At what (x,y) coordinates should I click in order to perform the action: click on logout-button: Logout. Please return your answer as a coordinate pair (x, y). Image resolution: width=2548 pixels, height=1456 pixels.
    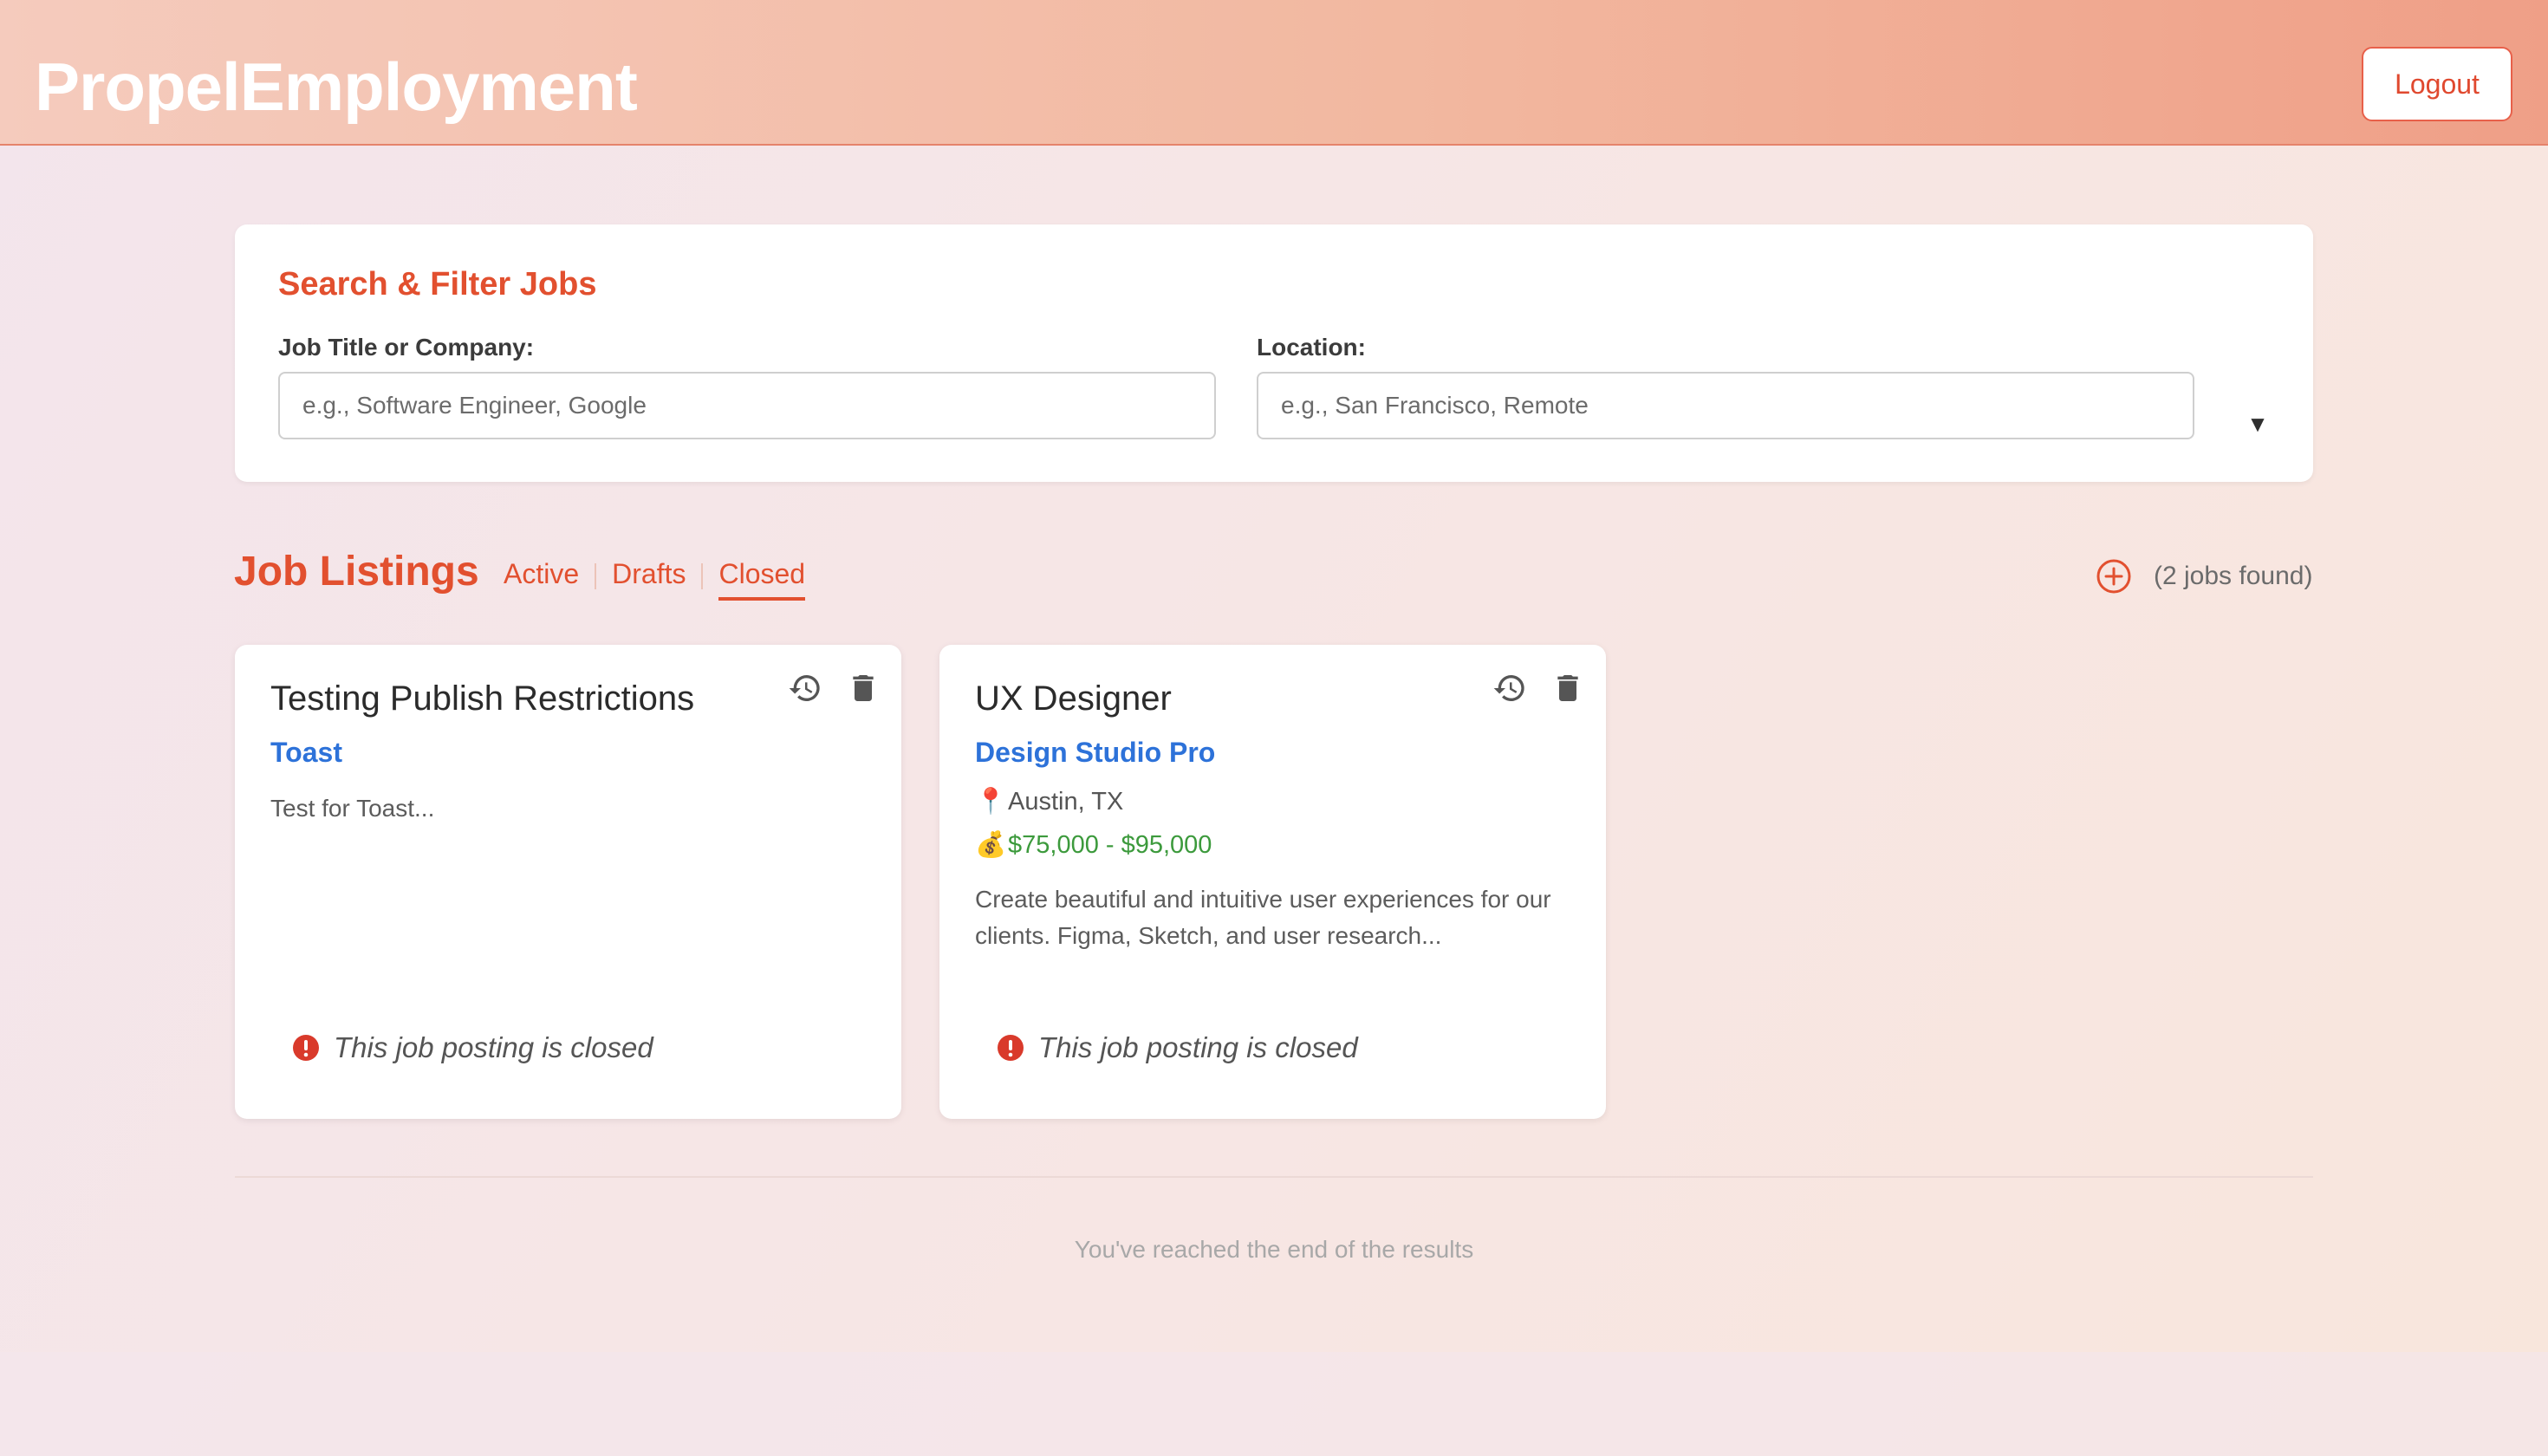
    Looking at the image, I should click on (2437, 84).